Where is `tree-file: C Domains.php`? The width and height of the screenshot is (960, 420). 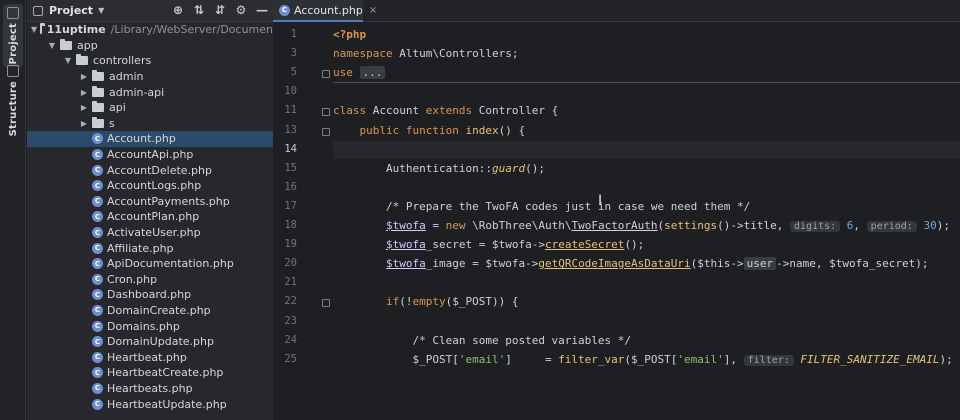 tree-file: C Domains.php is located at coordinates (150, 326).